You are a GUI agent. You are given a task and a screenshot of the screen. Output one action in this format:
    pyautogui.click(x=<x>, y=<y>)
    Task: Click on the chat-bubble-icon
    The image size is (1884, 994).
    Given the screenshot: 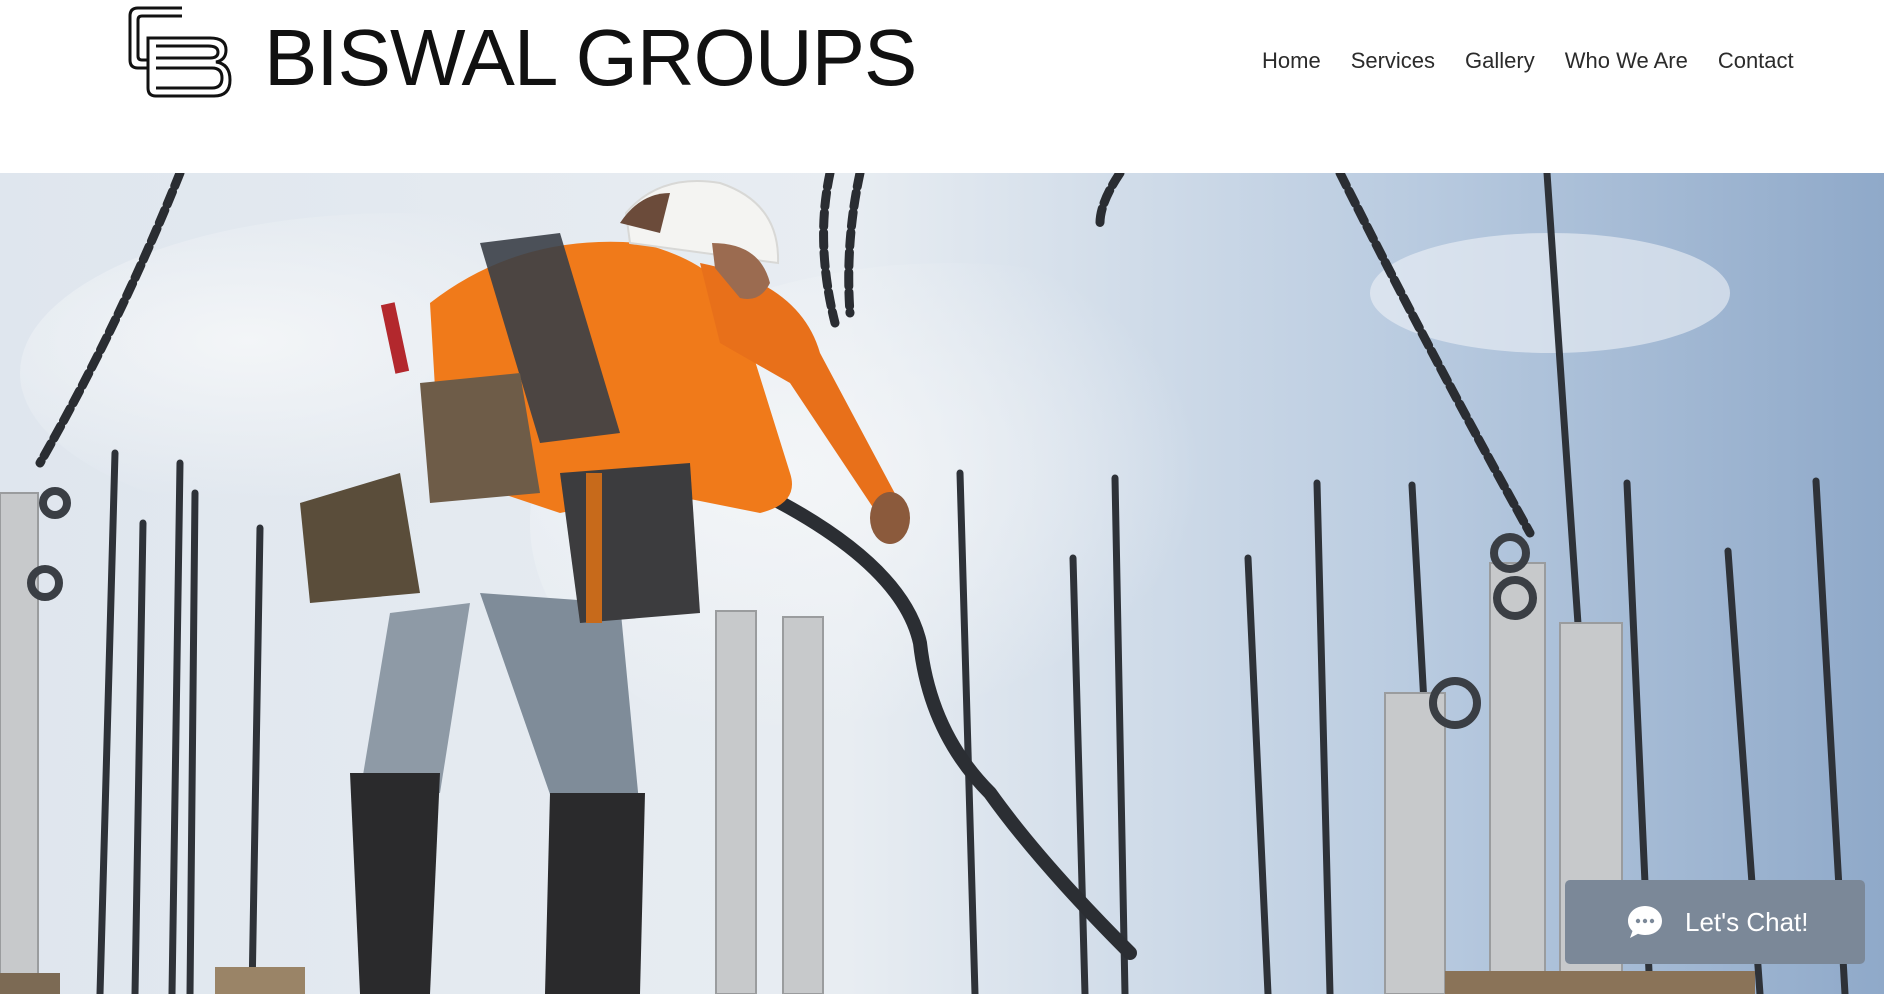 What is the action you would take?
    pyautogui.click(x=1645, y=922)
    